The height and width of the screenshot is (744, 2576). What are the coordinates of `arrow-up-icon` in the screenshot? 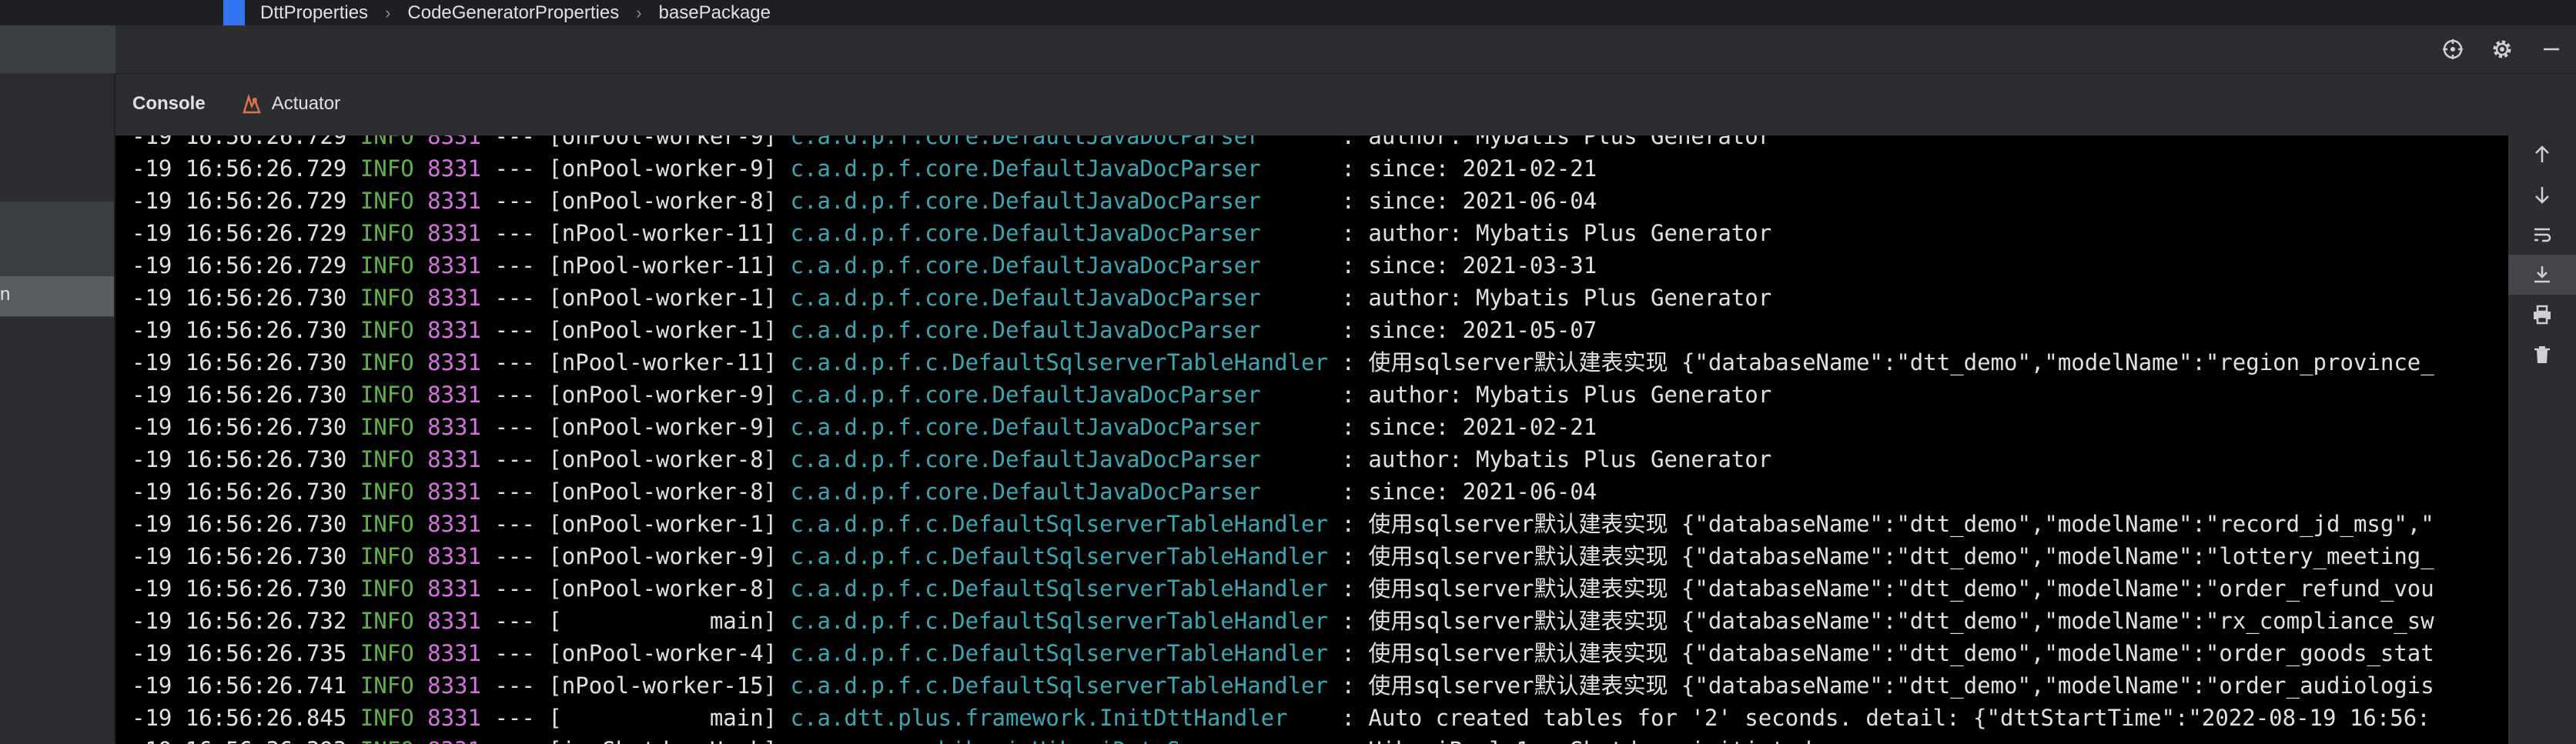 It's located at (2542, 155).